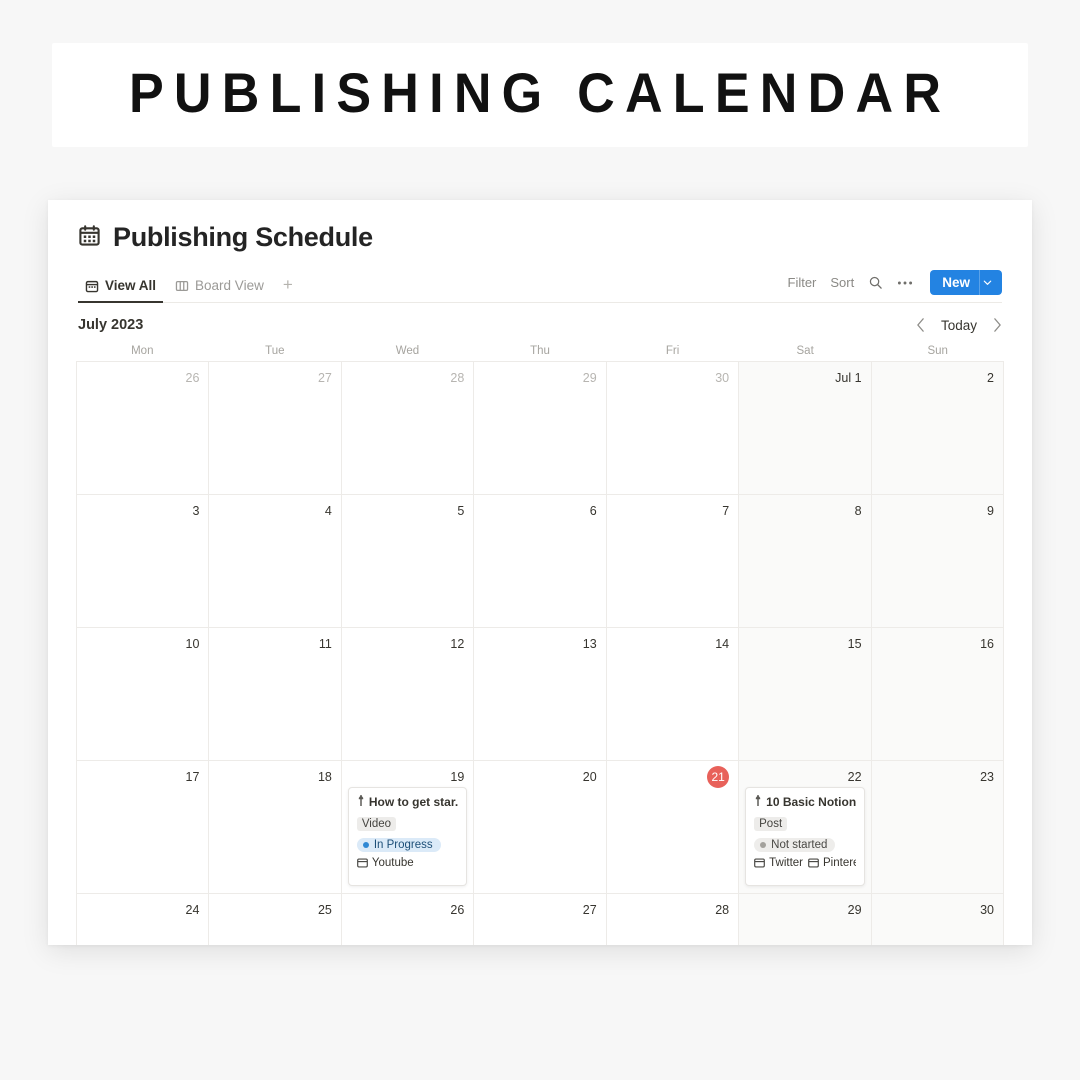 The height and width of the screenshot is (1080, 1080). What do you see at coordinates (143, 827) in the screenshot?
I see `day-cell: 17` at bounding box center [143, 827].